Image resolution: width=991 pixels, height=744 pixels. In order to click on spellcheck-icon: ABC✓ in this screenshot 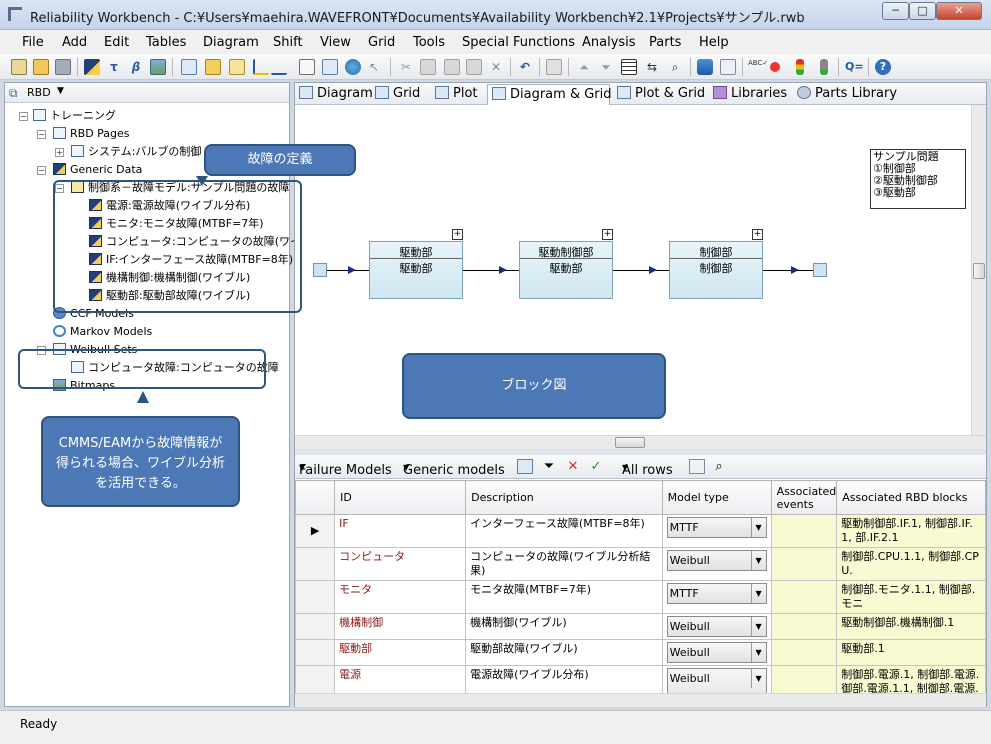, I will do `click(758, 67)`.